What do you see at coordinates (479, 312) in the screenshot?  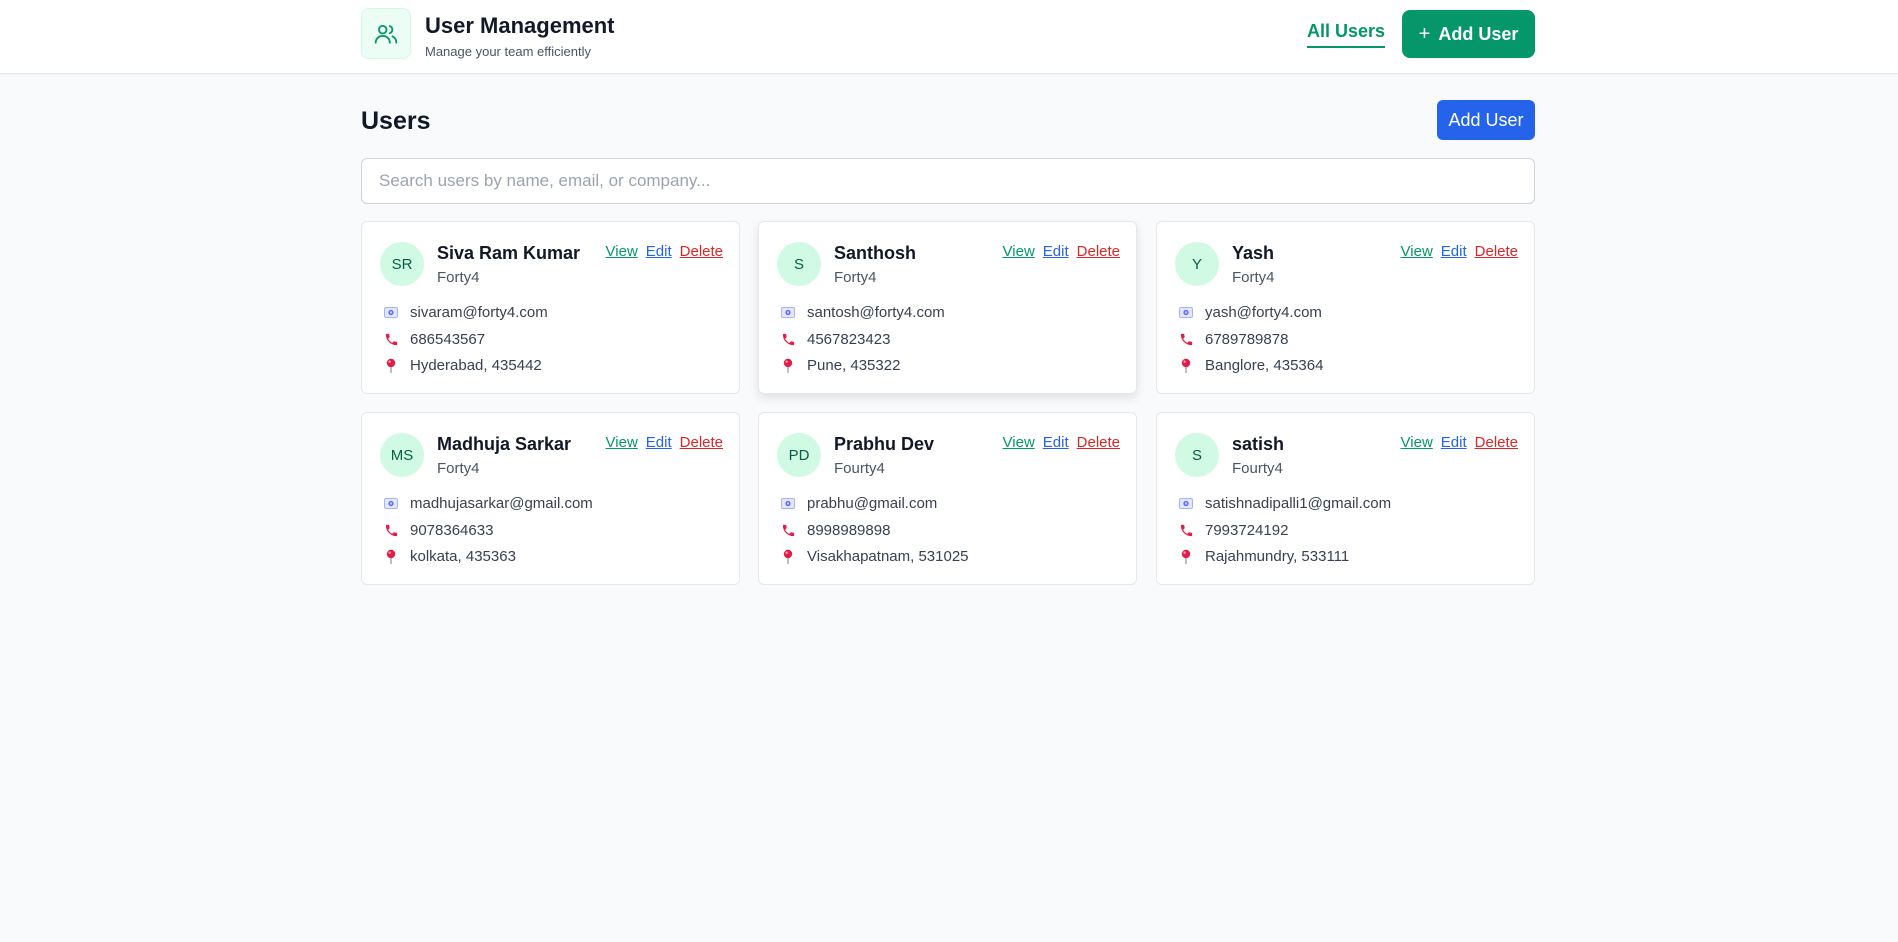 I see `user-email: sivaram@forty4.com` at bounding box center [479, 312].